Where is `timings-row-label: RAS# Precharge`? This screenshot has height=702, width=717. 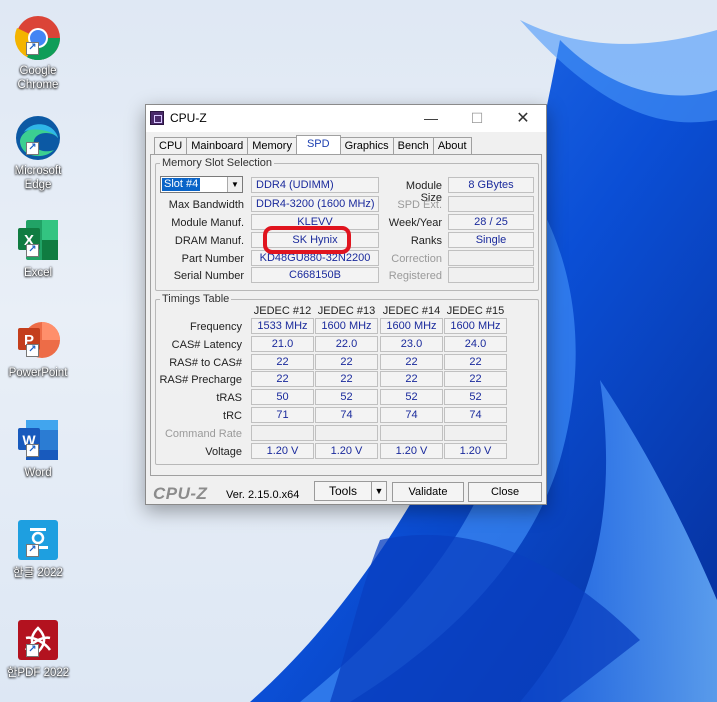
timings-row-label: RAS# Precharge is located at coordinates (200, 380).